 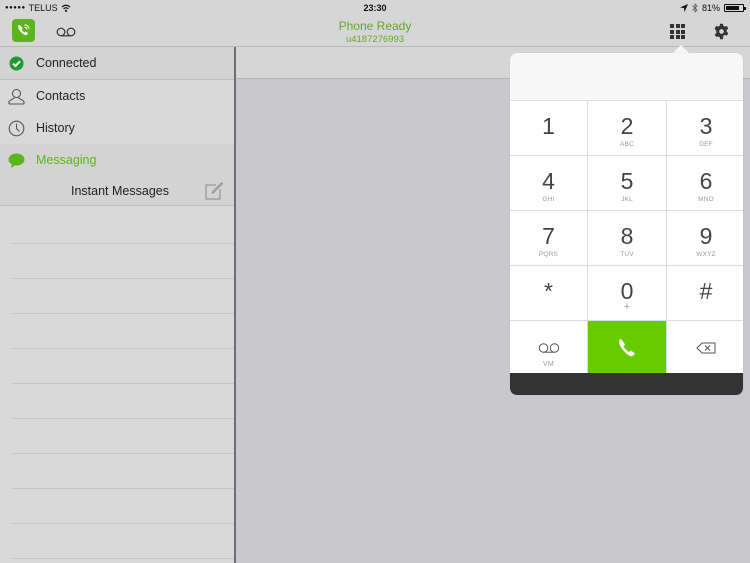 What do you see at coordinates (626, 76) in the screenshot?
I see `dial-number-display` at bounding box center [626, 76].